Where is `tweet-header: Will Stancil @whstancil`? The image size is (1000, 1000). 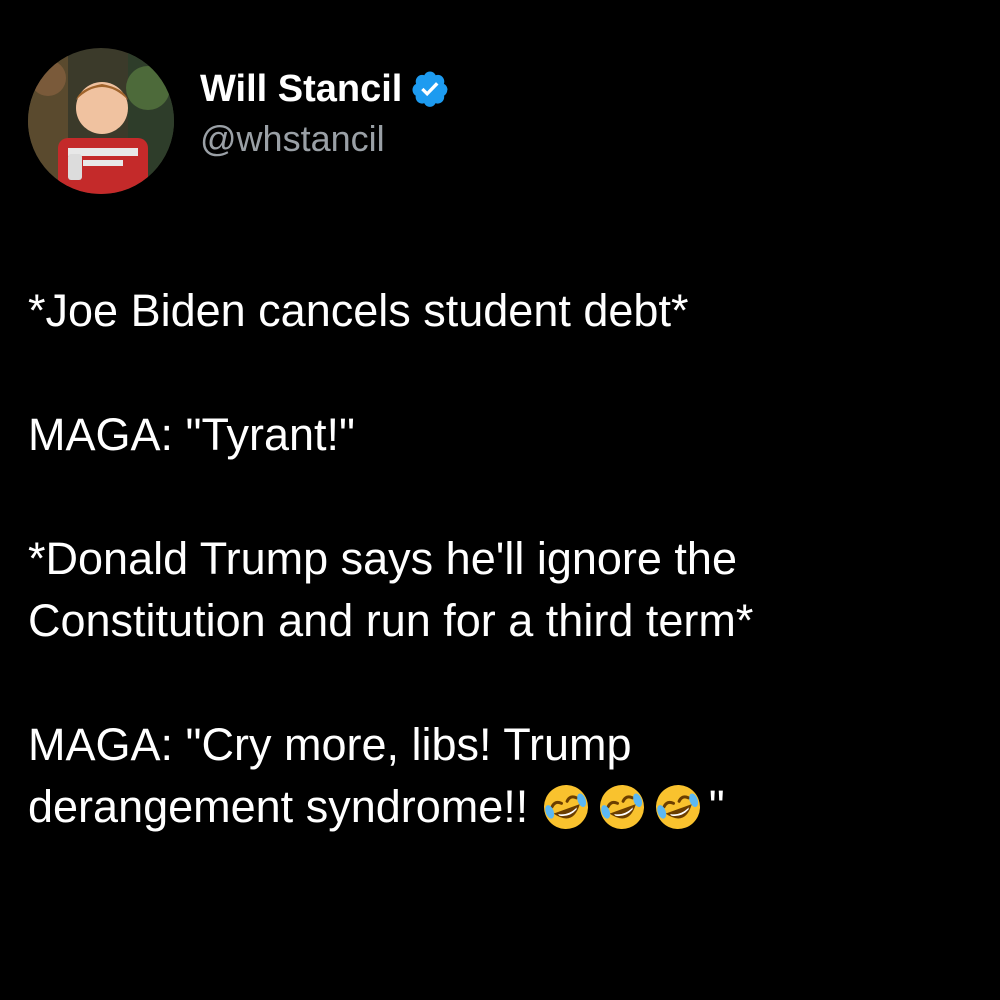 tweet-header: Will Stancil @whstancil is located at coordinates (239, 121).